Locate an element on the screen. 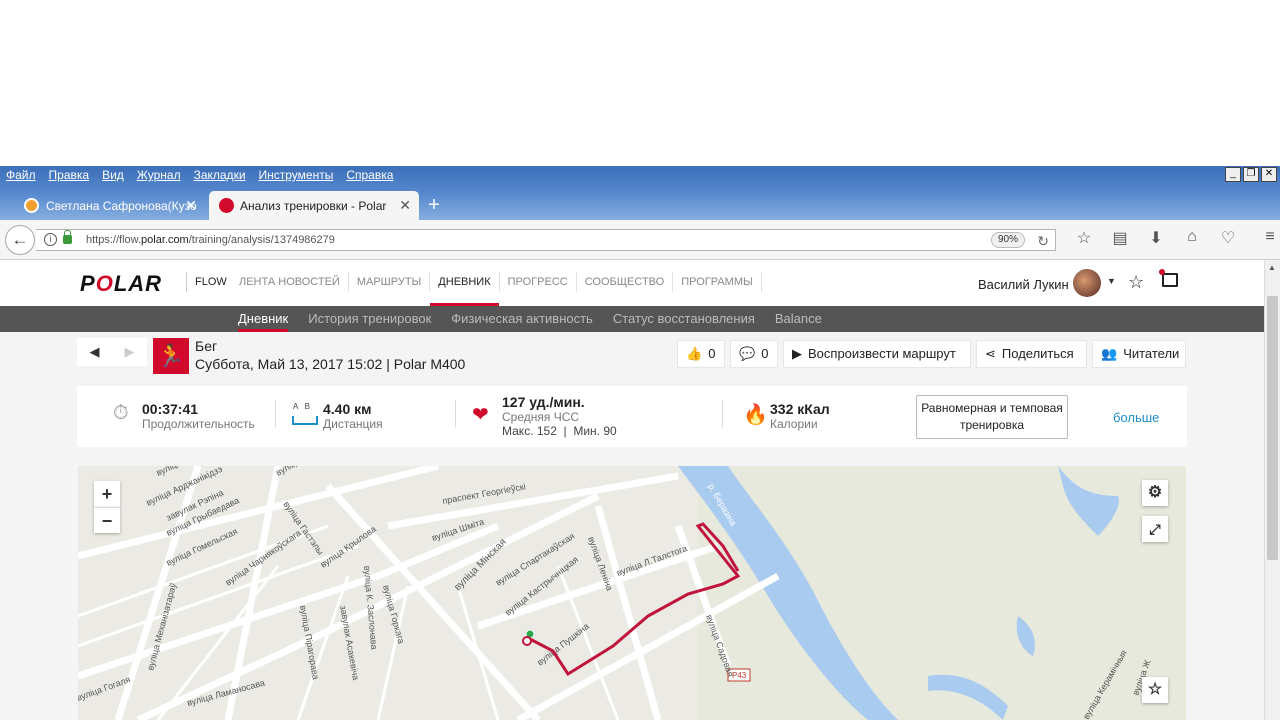 This screenshot has width=1280, height=720. nav-programs: ПРОГРАММЫ is located at coordinates (717, 282).